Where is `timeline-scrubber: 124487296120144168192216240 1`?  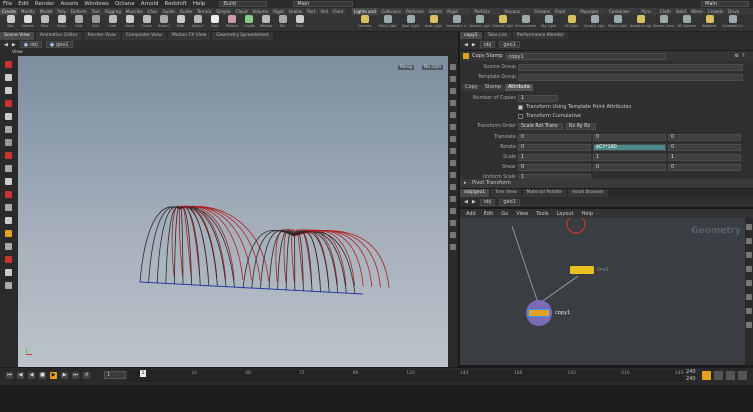 timeline-scrubber: 124487296120144168192216240 1 is located at coordinates (405, 376).